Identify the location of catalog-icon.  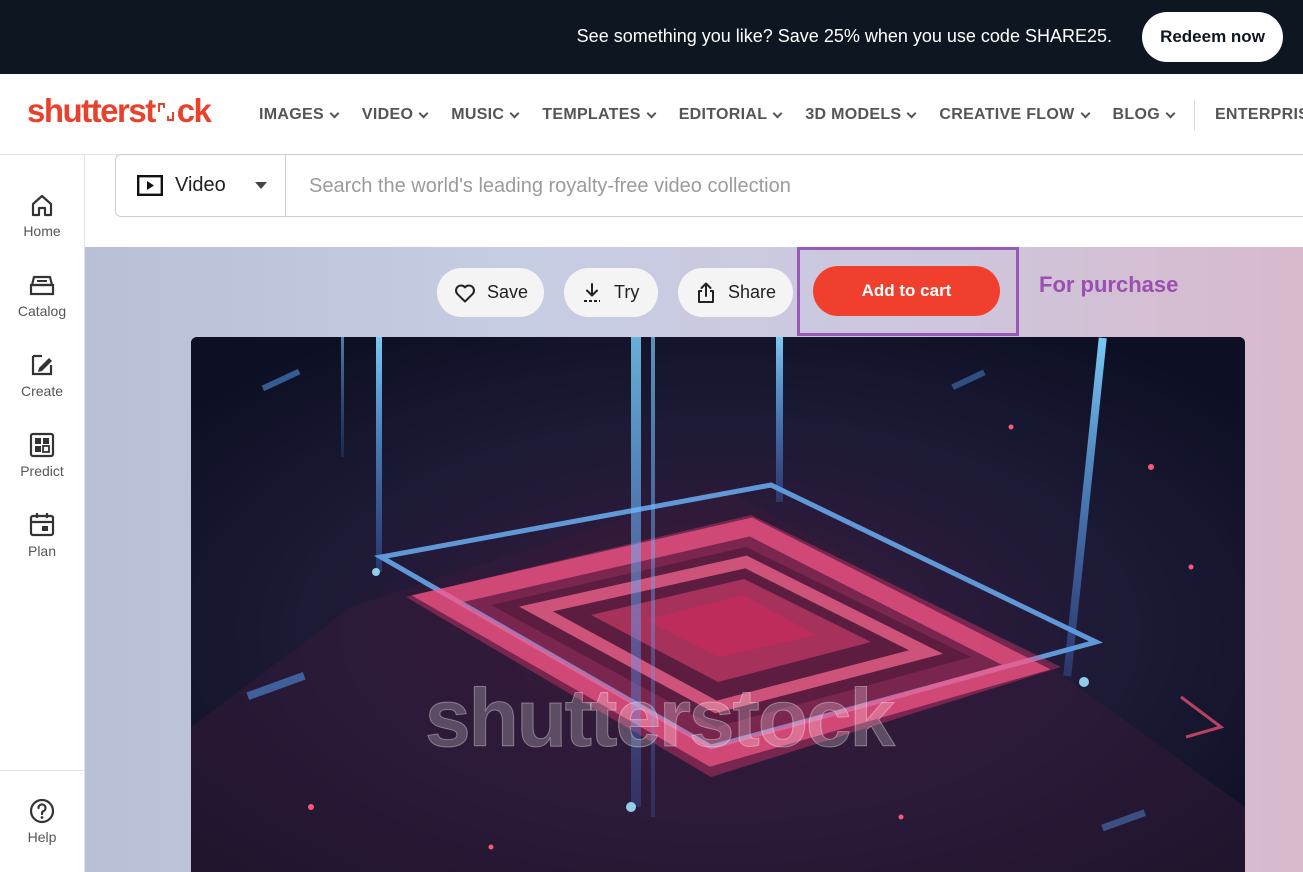
(42, 285).